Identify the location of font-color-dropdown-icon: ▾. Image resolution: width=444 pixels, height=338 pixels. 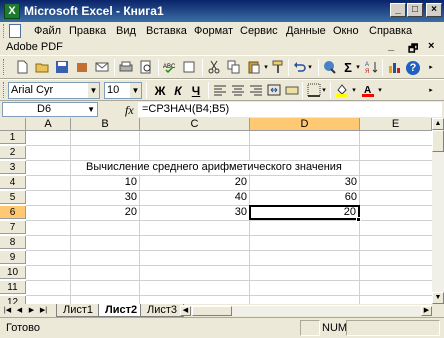
(380, 91).